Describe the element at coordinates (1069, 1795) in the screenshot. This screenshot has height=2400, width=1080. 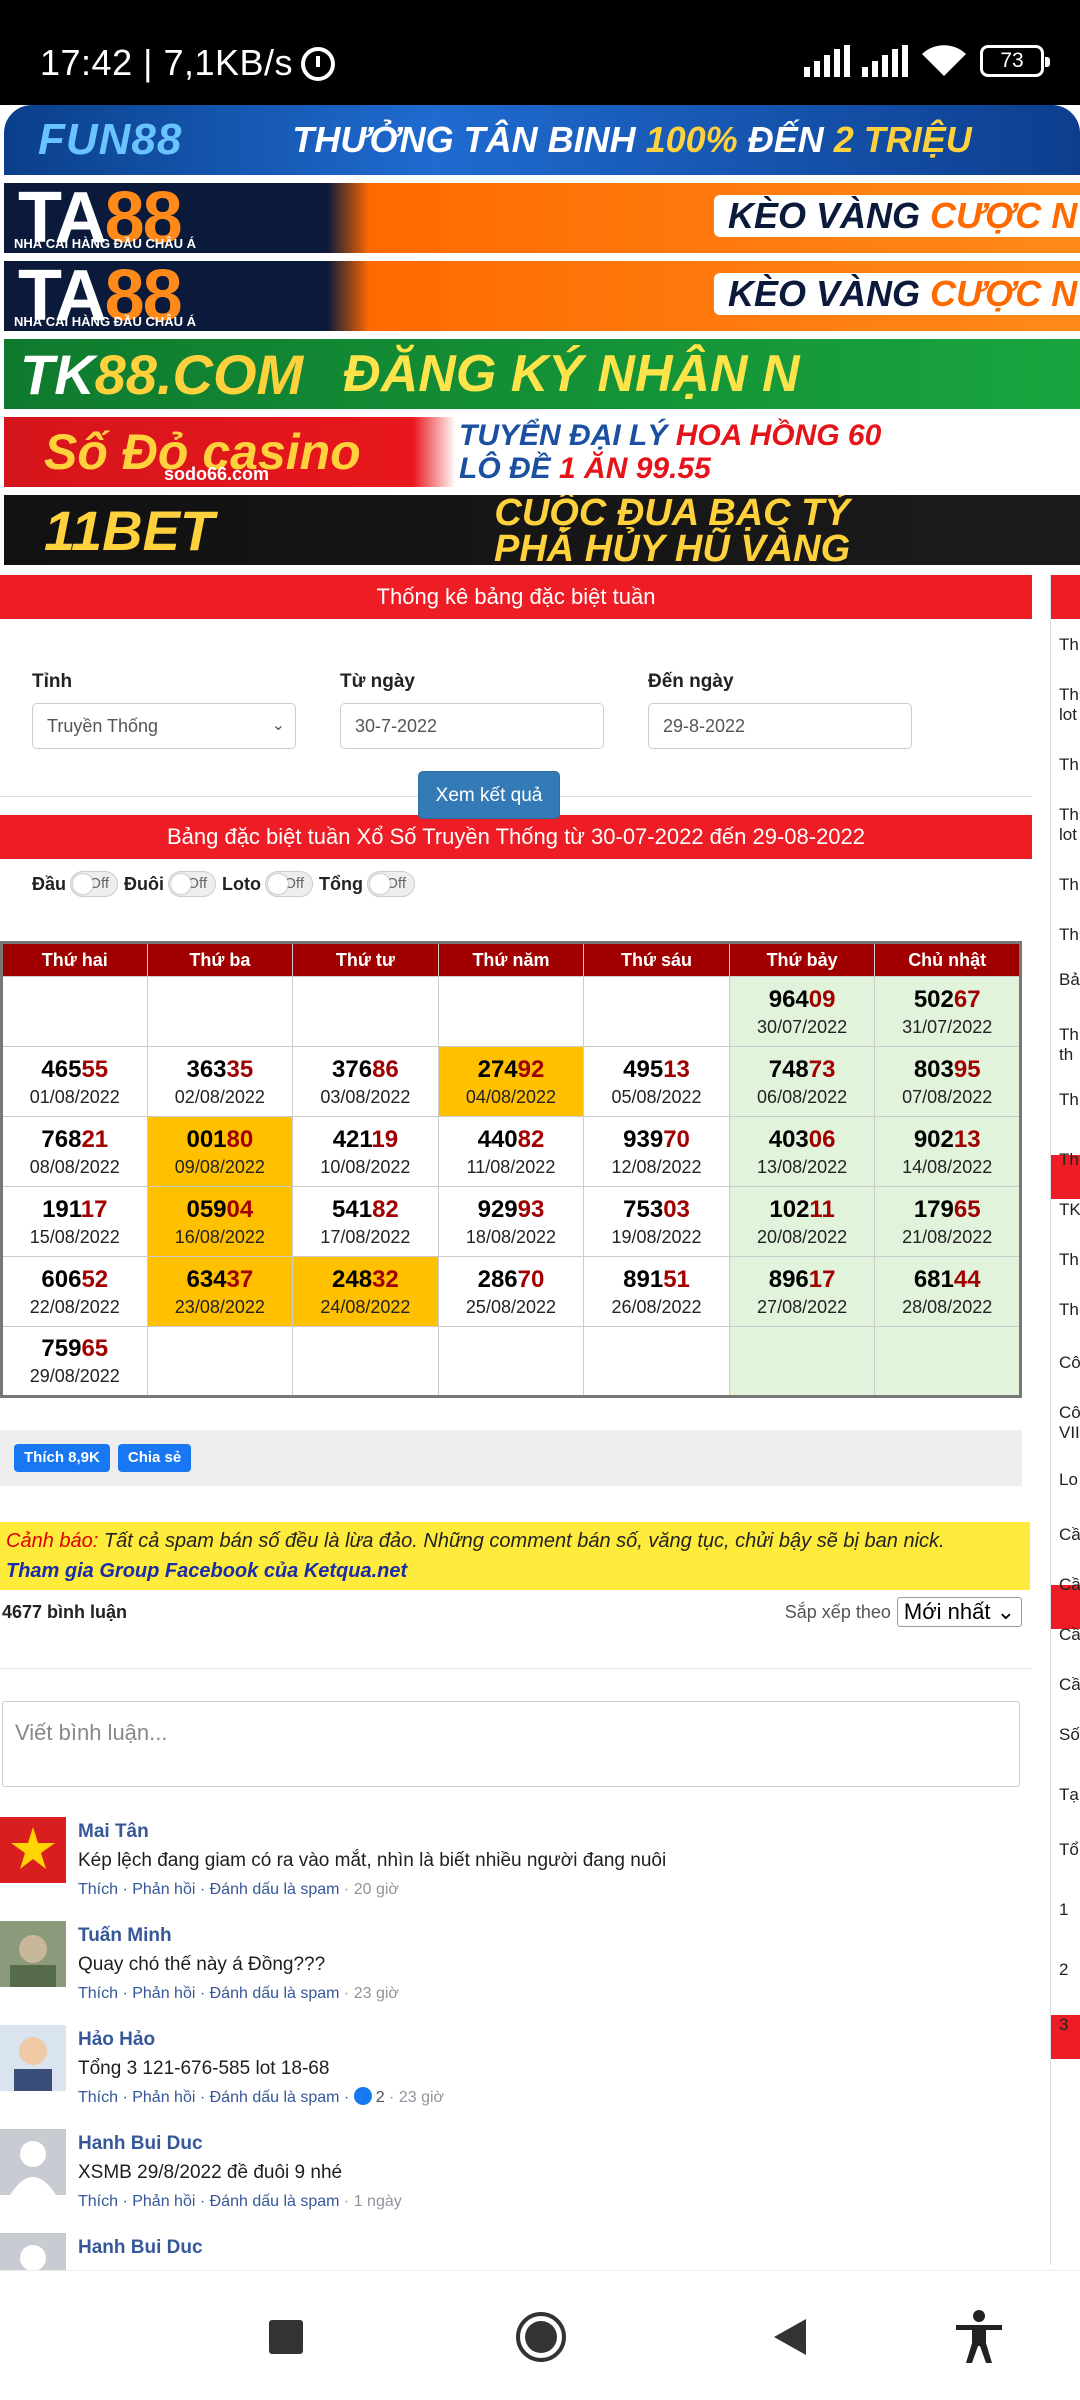
I see `sidebar-item: Tạ` at that location.